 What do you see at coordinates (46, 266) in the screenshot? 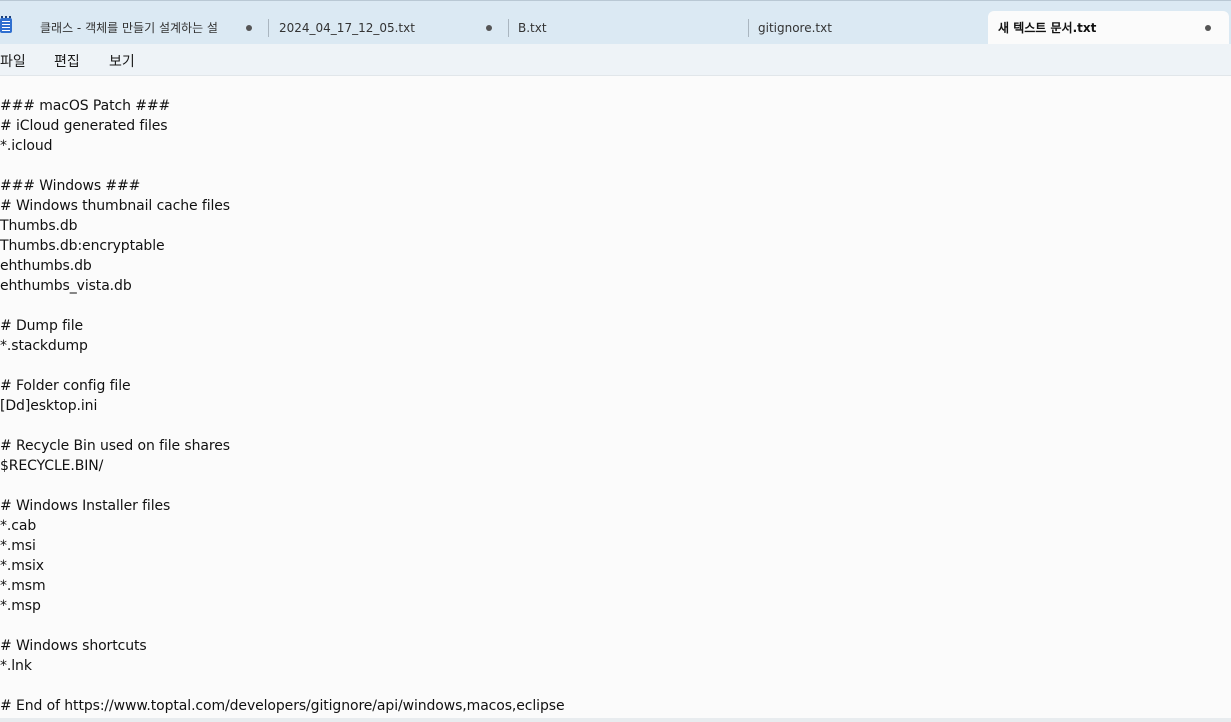
I see `text-line: ehthumbs.db` at bounding box center [46, 266].